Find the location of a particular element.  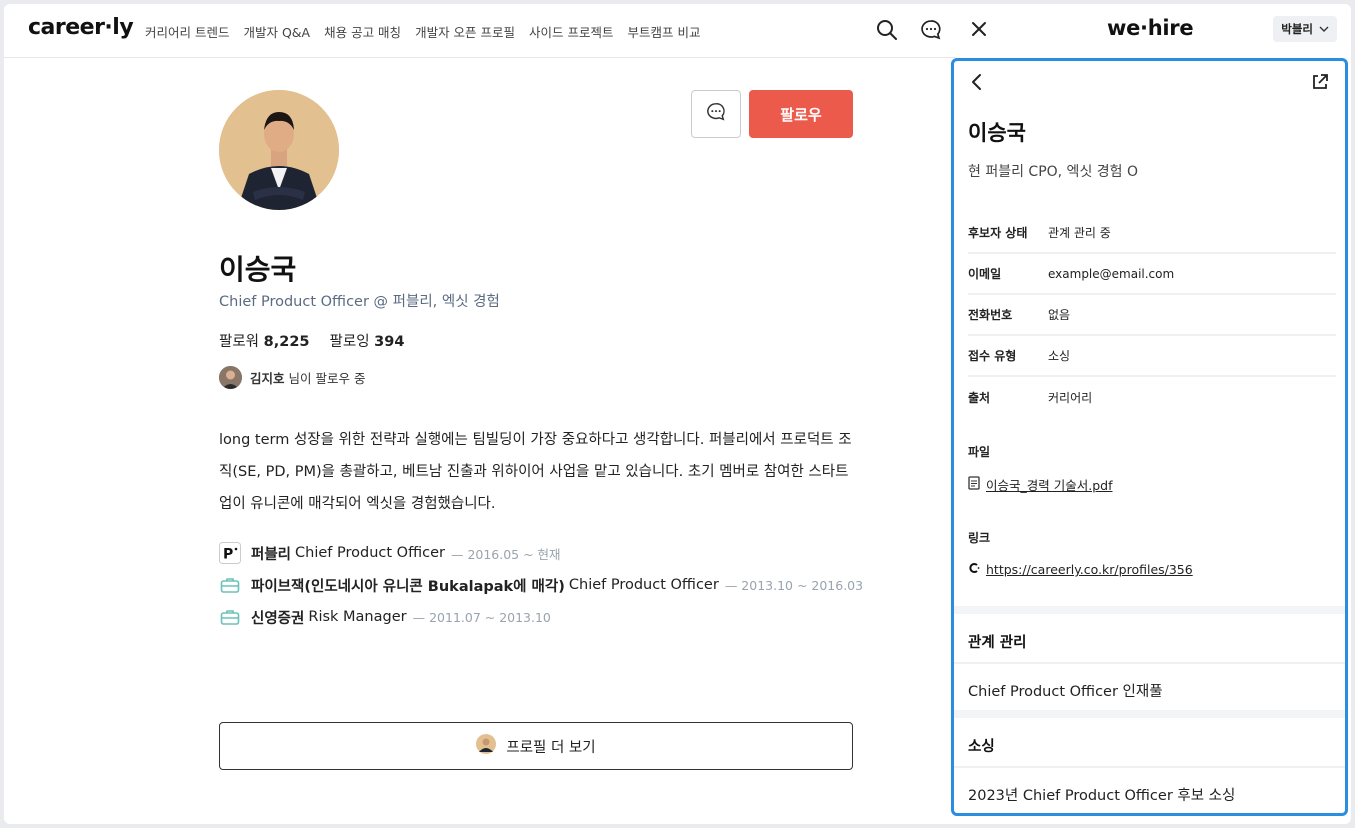

wehire-header: we·hire 박블리 is located at coordinates (1153, 31).